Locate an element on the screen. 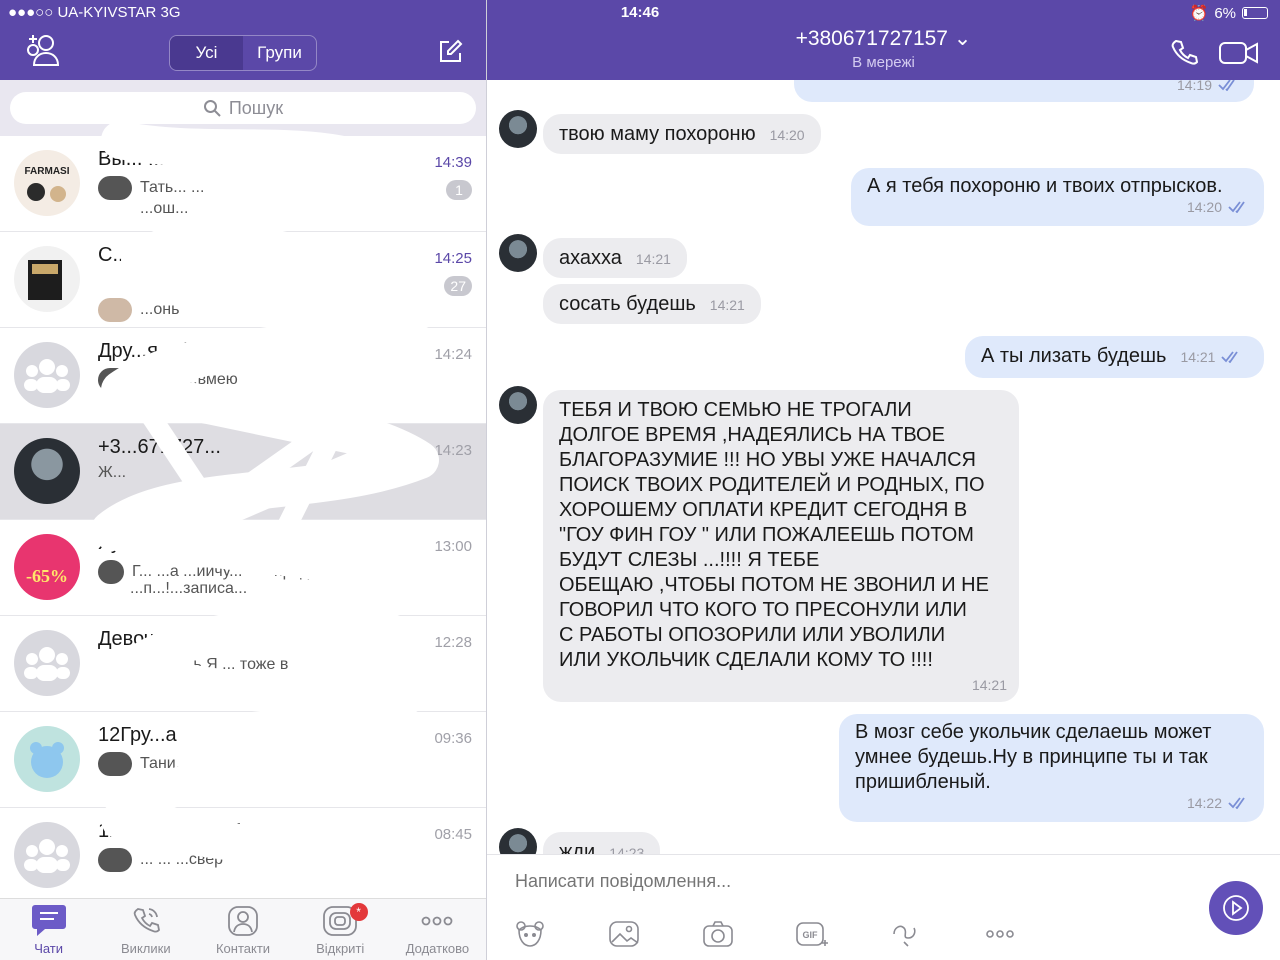 This screenshot has width=1280, height=960. message-bubble-incoming: жди 14:23 is located at coordinates (602, 843).